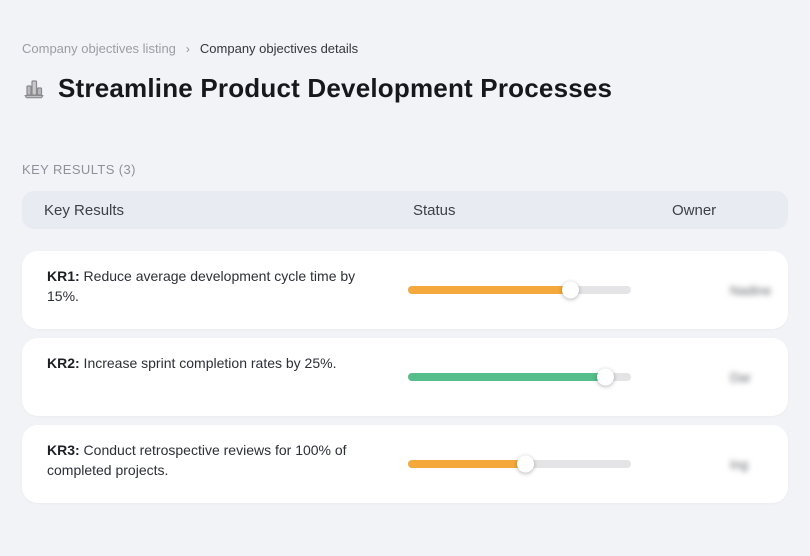  I want to click on kr1-status-cell, so click(540, 290).